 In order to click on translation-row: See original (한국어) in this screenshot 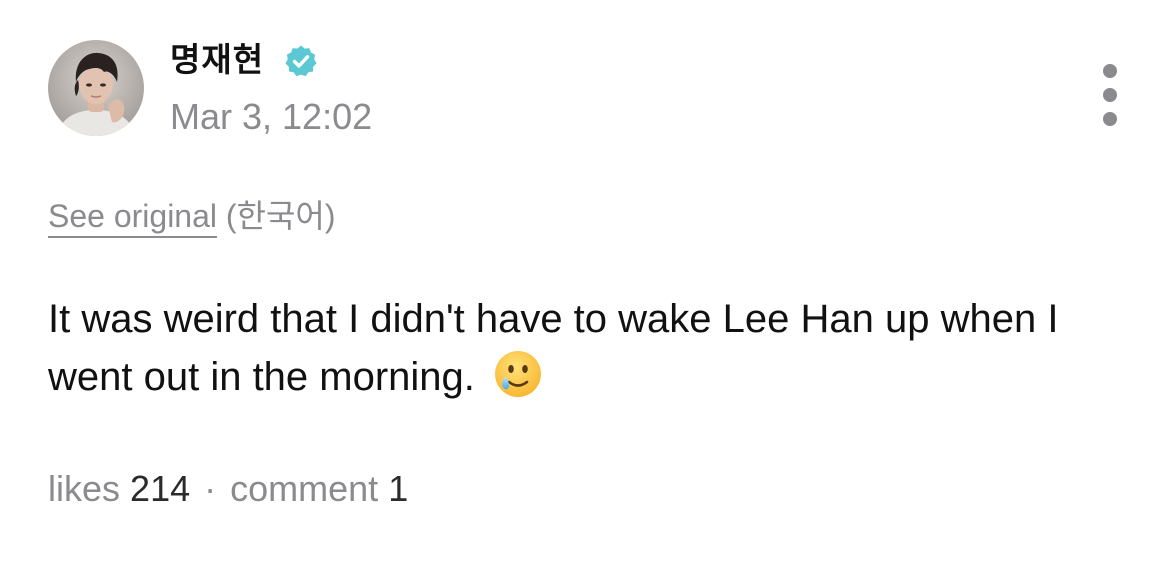, I will do `click(192, 216)`.